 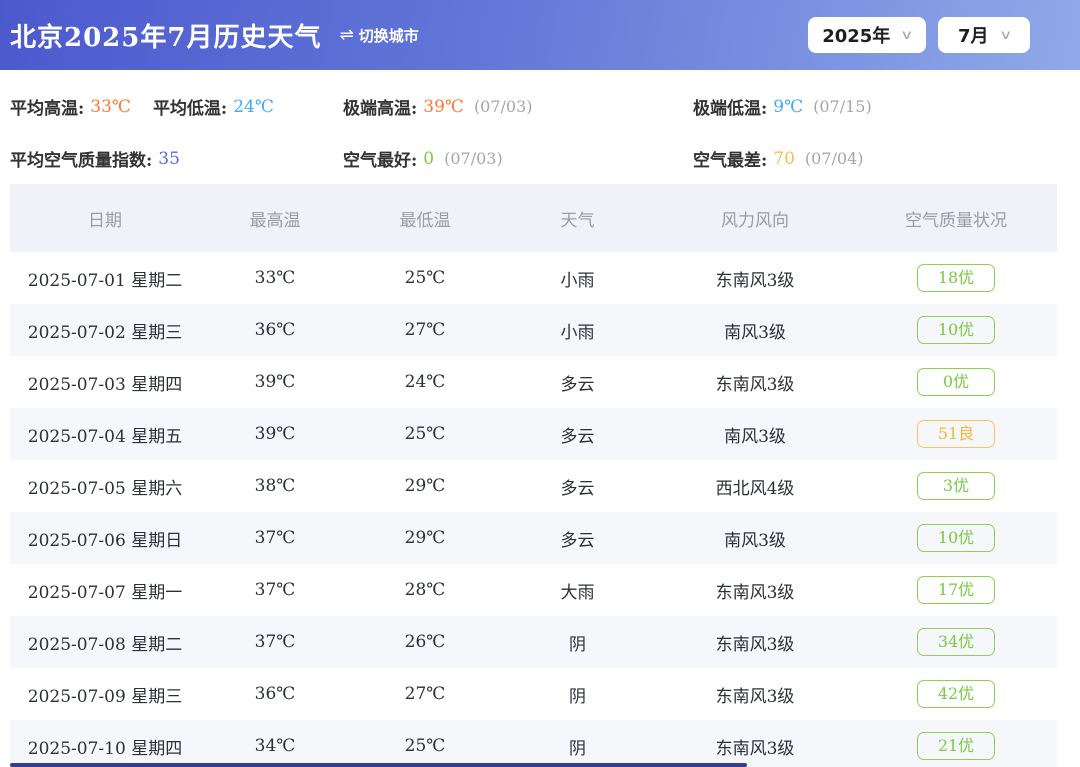 I want to click on horizontal-scrollbar-thumb, so click(x=378, y=765).